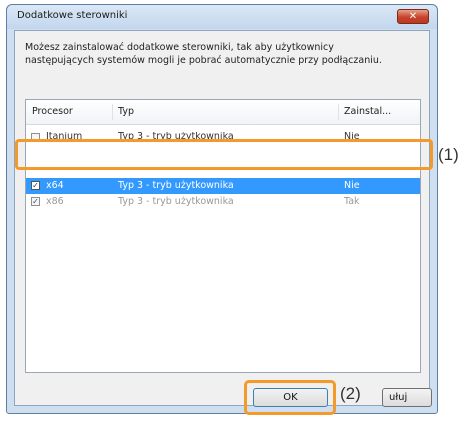  I want to click on close-button: ✕, so click(413, 16).